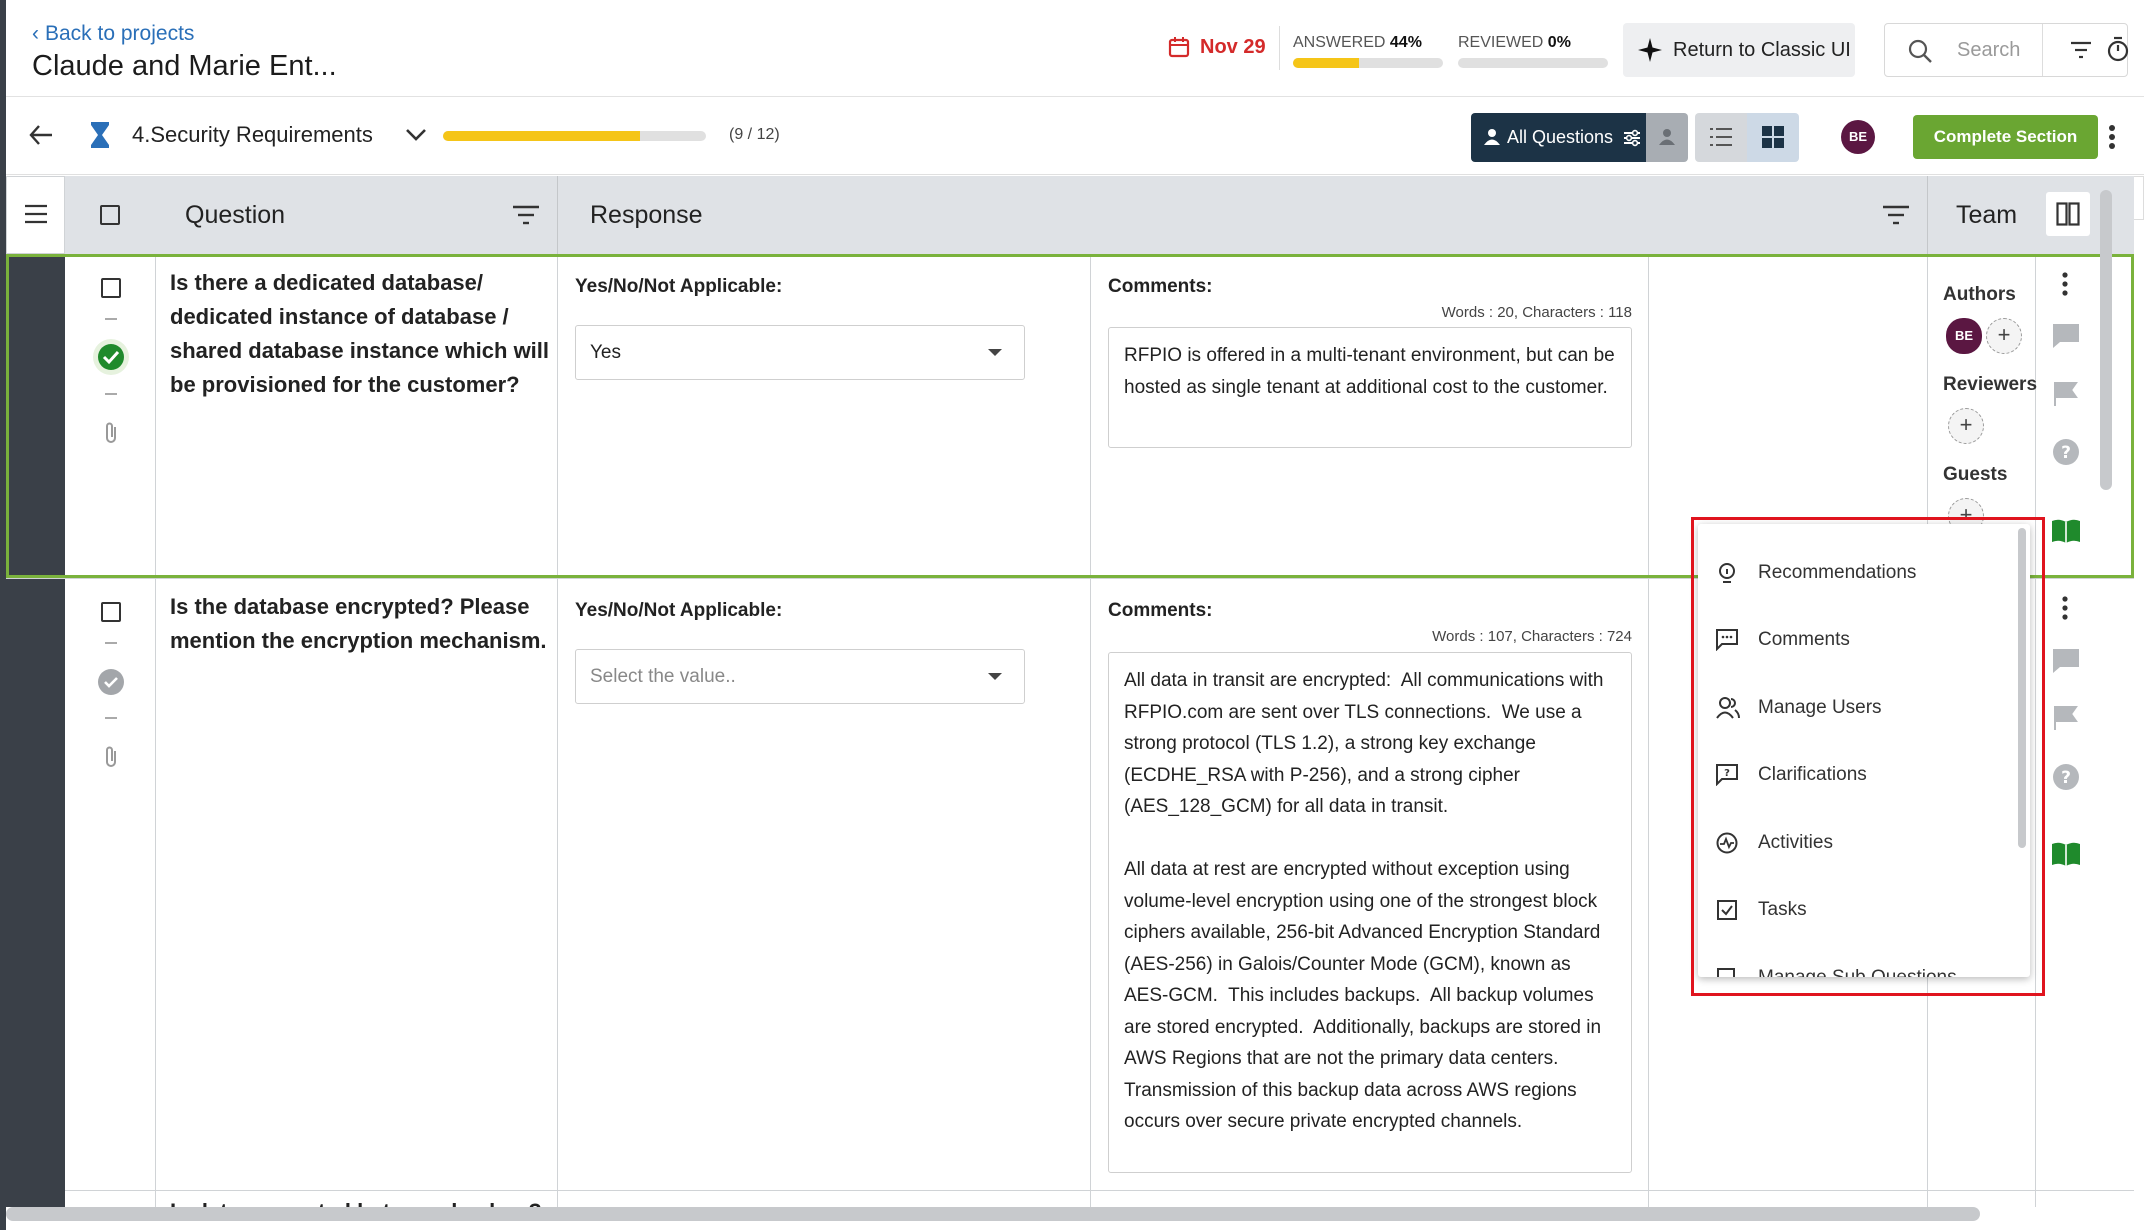 The width and height of the screenshot is (2144, 1230). What do you see at coordinates (1532, 636) in the screenshot?
I see `word-count: Words : 107, Characters : 724` at bounding box center [1532, 636].